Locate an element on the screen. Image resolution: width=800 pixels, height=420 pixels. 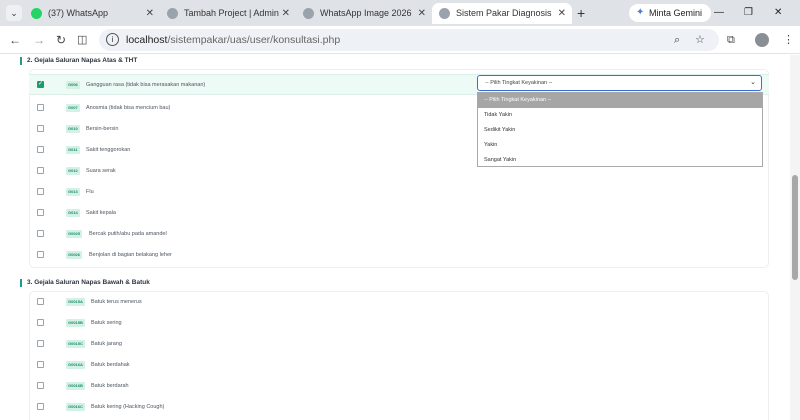
symptom-code-badge: G0016B is located at coordinates (75, 386).